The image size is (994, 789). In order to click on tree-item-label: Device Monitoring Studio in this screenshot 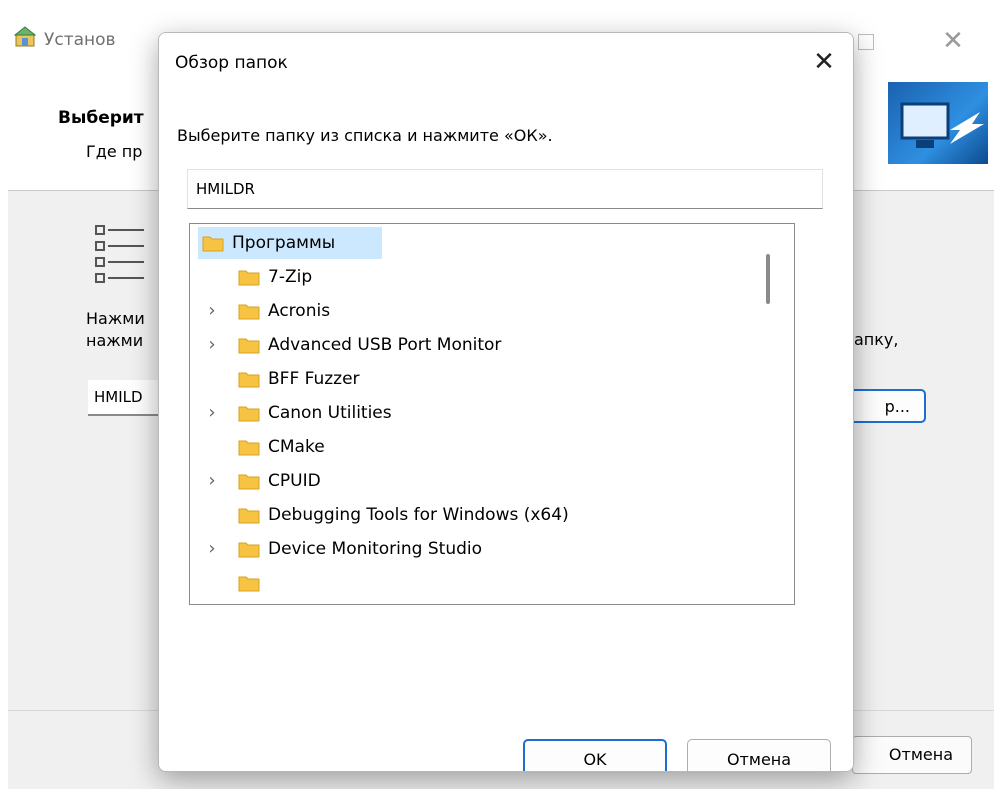, I will do `click(375, 549)`.